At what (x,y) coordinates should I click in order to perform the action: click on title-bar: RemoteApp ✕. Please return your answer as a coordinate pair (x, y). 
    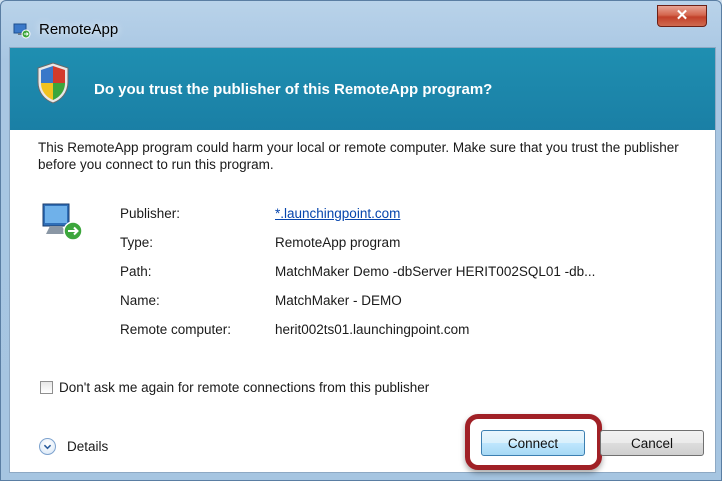
    Looking at the image, I should click on (361, 23).